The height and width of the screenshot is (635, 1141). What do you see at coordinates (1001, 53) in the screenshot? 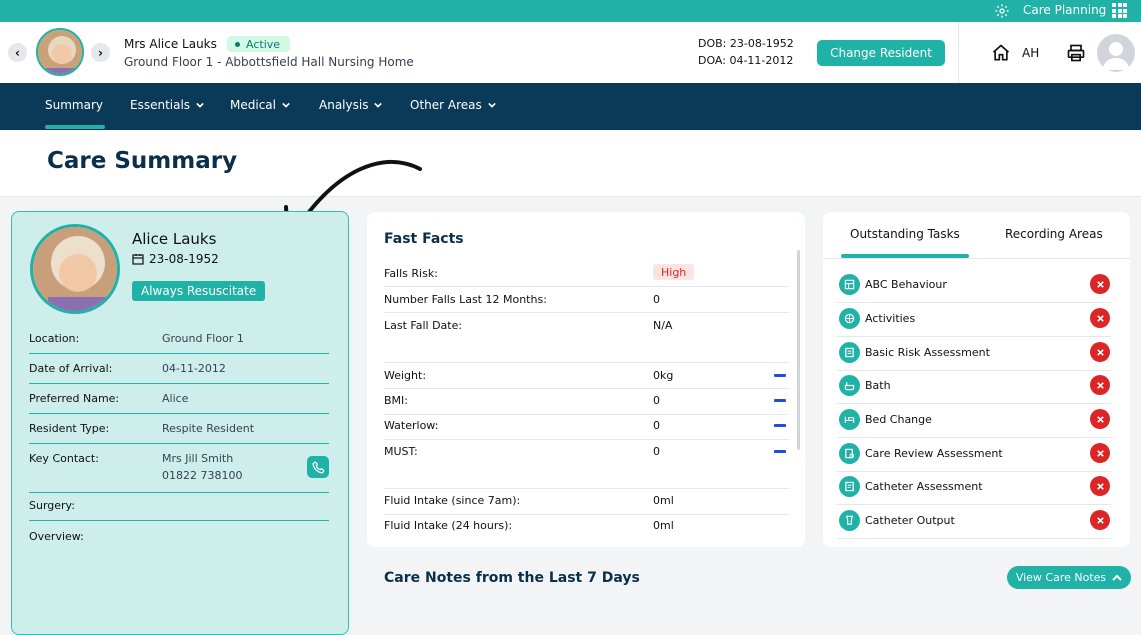
I see `home-icon` at bounding box center [1001, 53].